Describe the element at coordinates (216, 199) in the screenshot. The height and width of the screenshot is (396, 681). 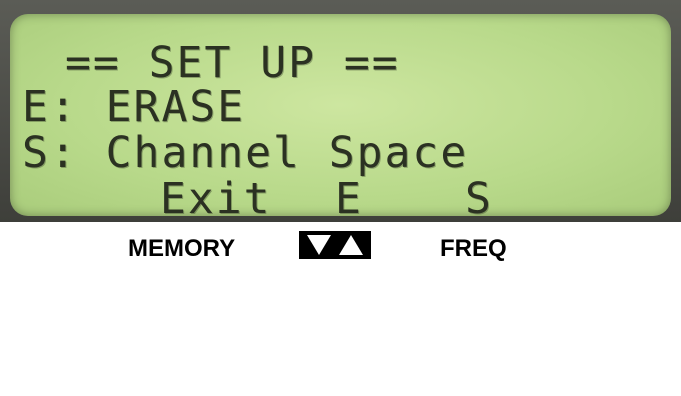
I see `softkey-exit: Exit` at that location.